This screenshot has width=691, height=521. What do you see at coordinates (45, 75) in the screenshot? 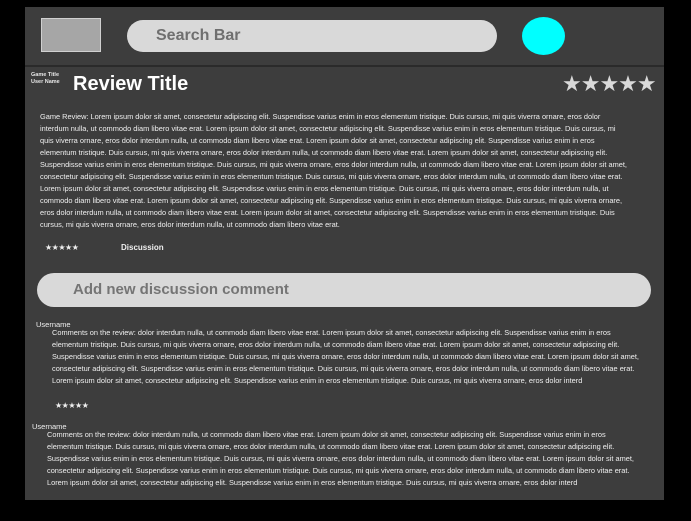
I see `game-title-label: Game Title` at bounding box center [45, 75].